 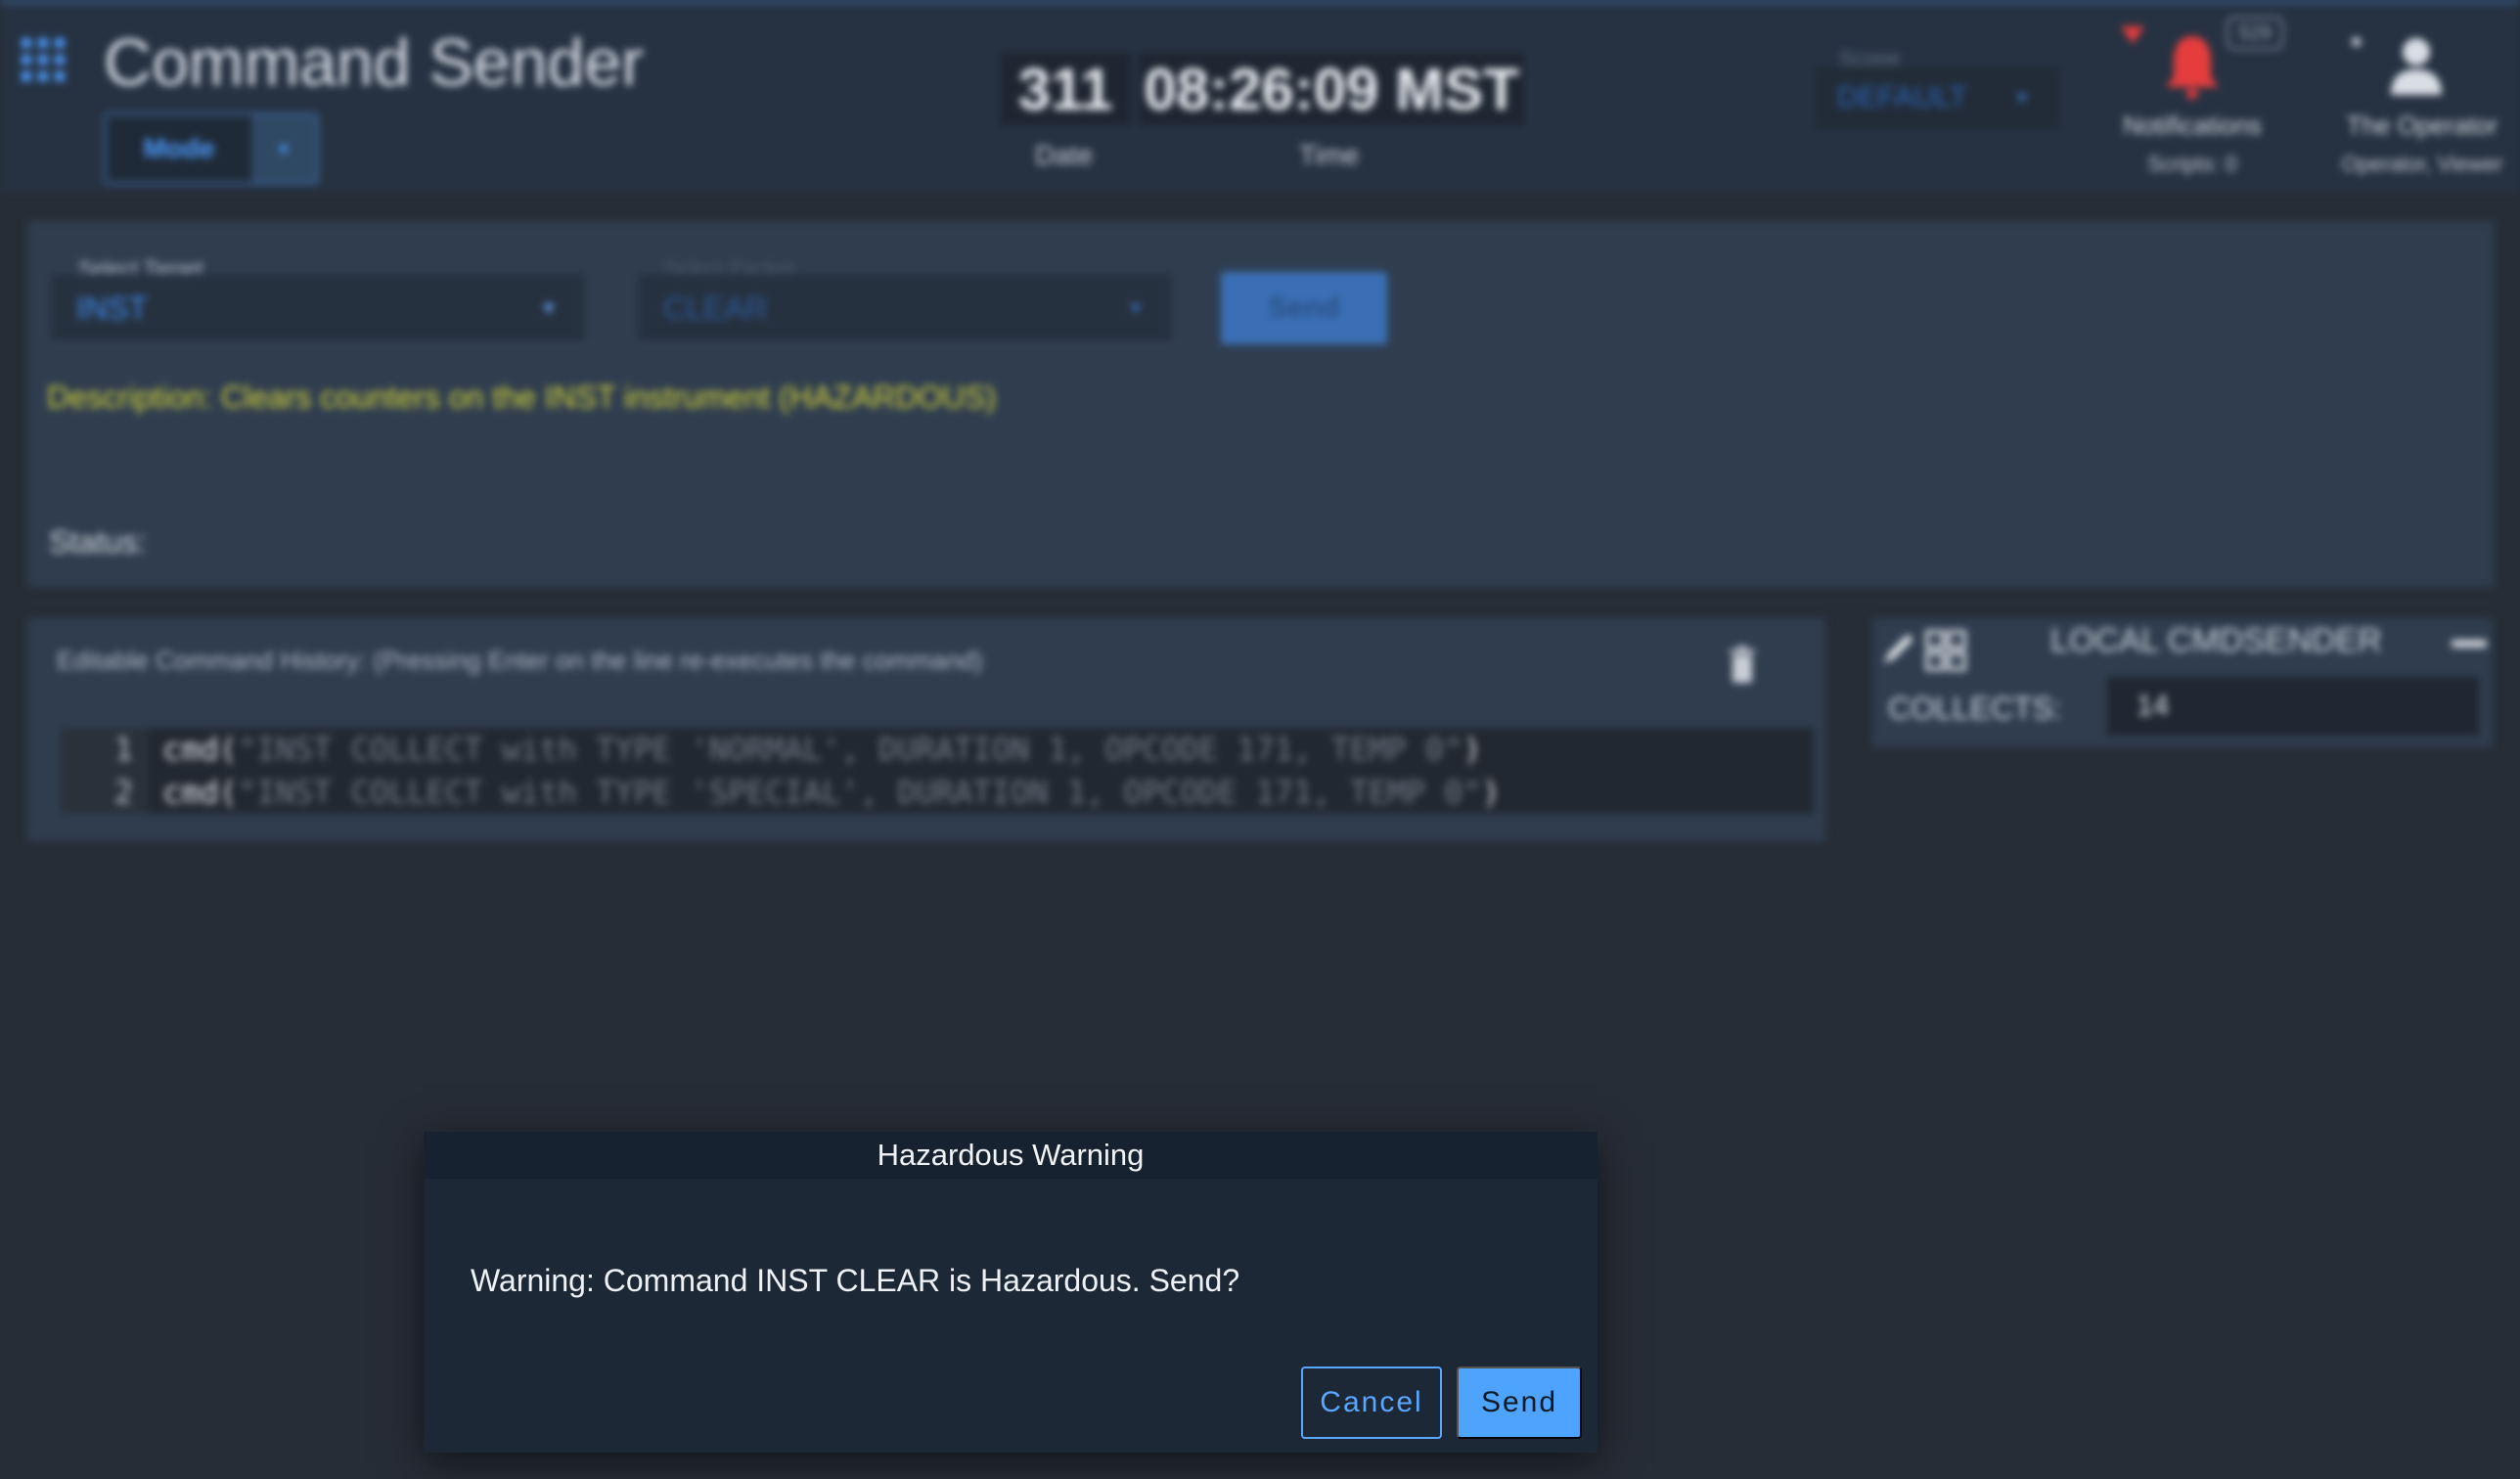 I want to click on local-cmdsender-panel: LOCAL CMDSENDER COLLECTS: 14, so click(x=2182, y=682).